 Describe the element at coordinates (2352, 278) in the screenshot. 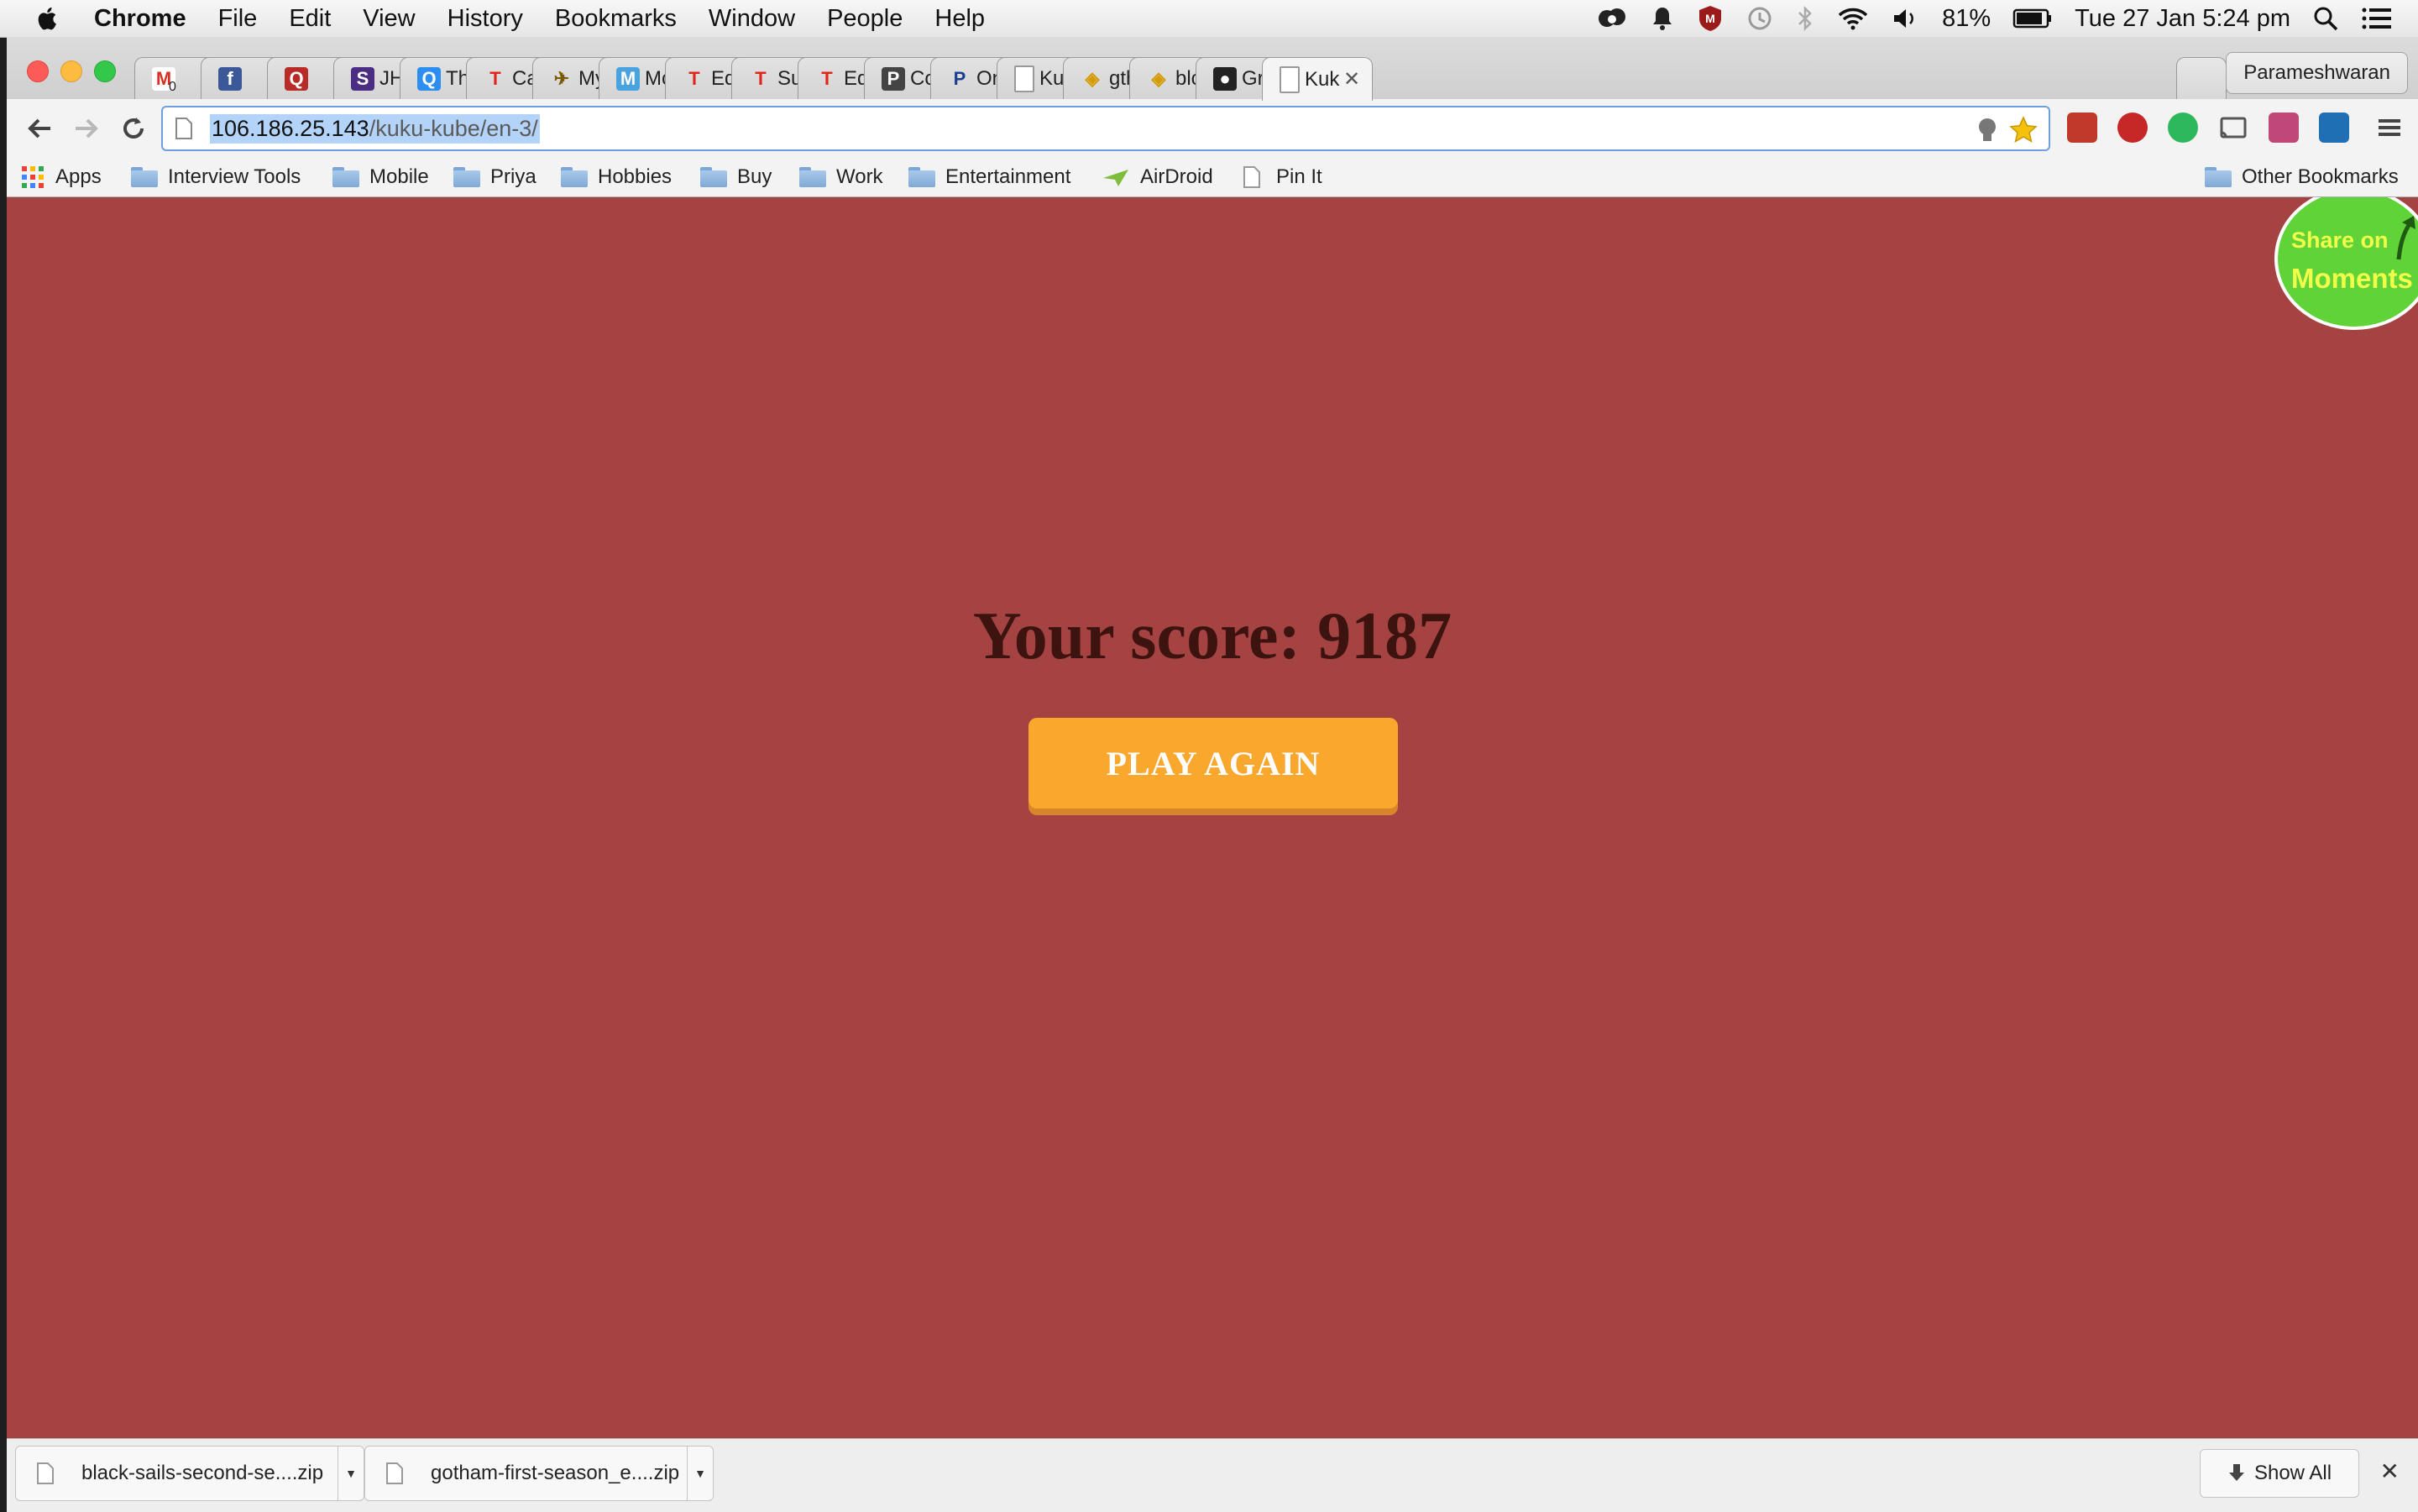

I see `moments-label: Moments` at that location.